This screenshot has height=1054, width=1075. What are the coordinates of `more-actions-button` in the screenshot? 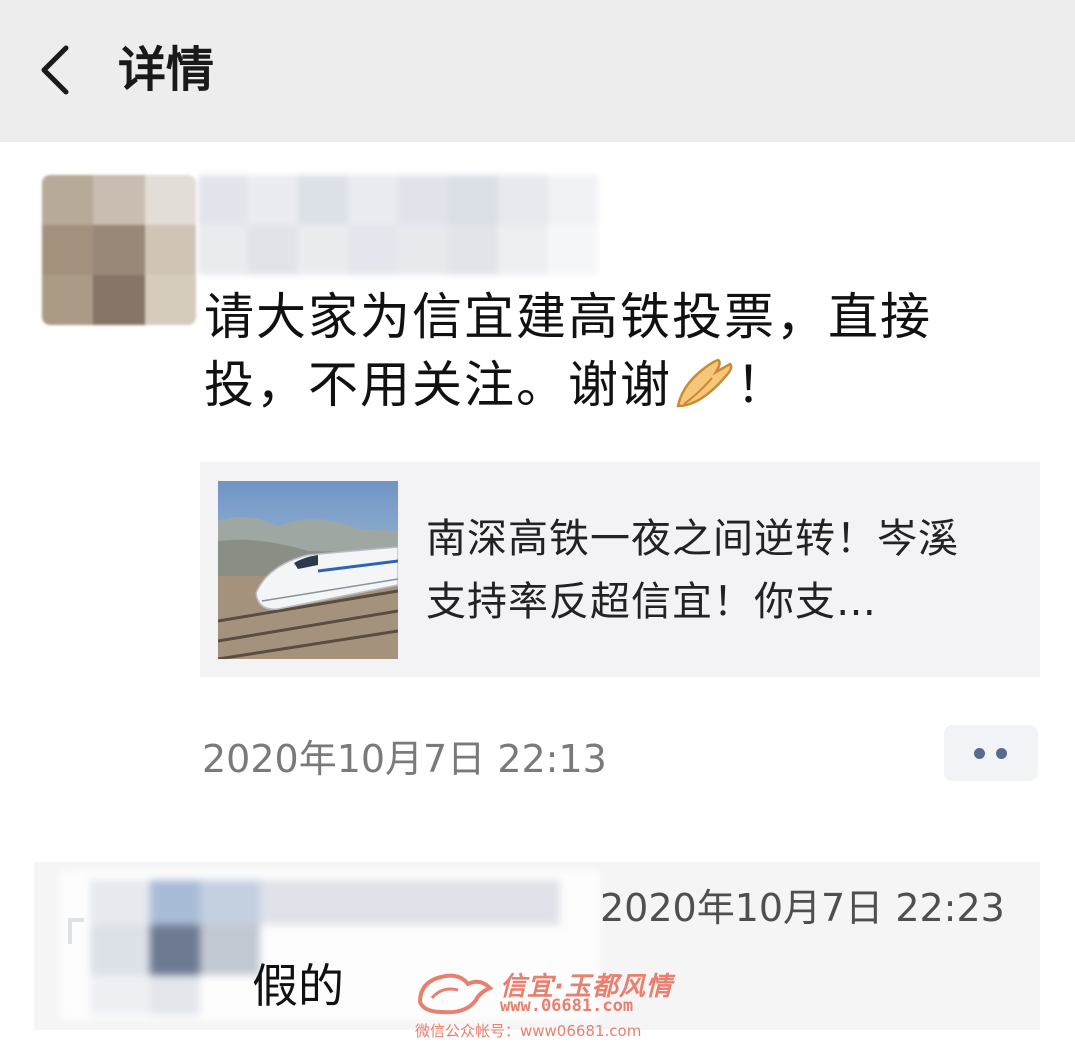 It's located at (991, 753).